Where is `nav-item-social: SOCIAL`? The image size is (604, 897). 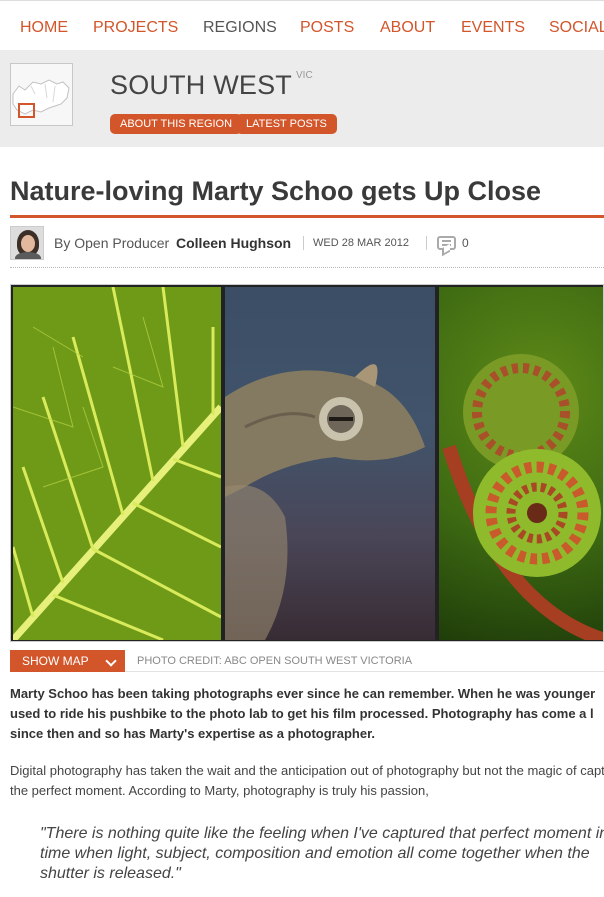
nav-item-social: SOCIAL is located at coordinates (576, 28).